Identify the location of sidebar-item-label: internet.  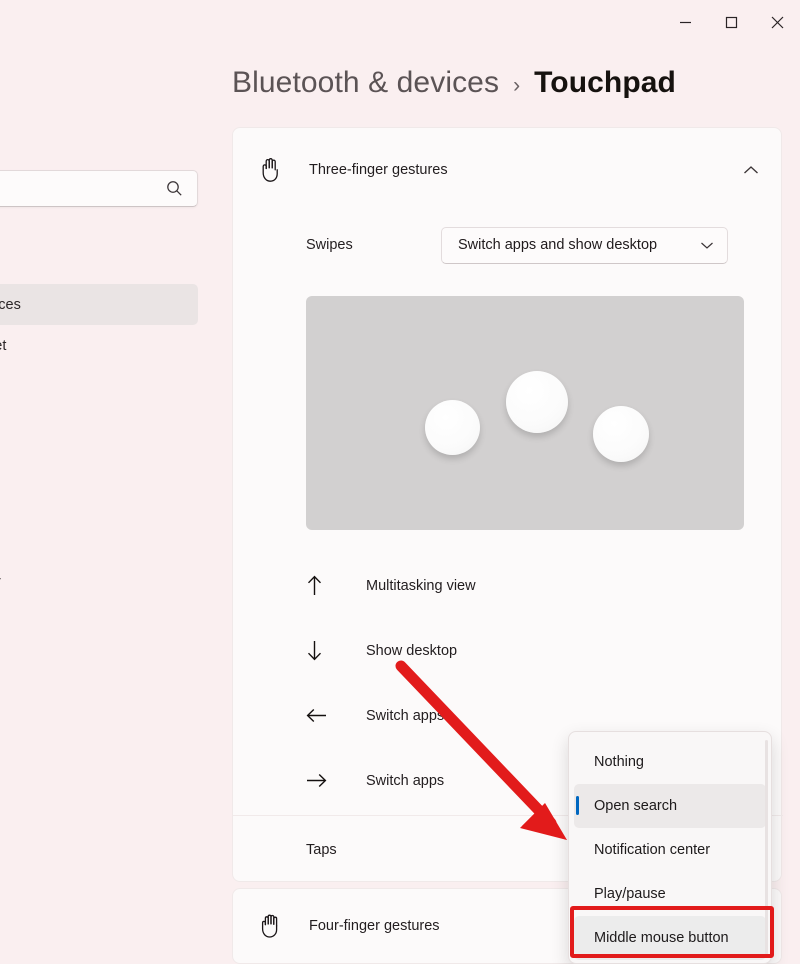
(3, 345).